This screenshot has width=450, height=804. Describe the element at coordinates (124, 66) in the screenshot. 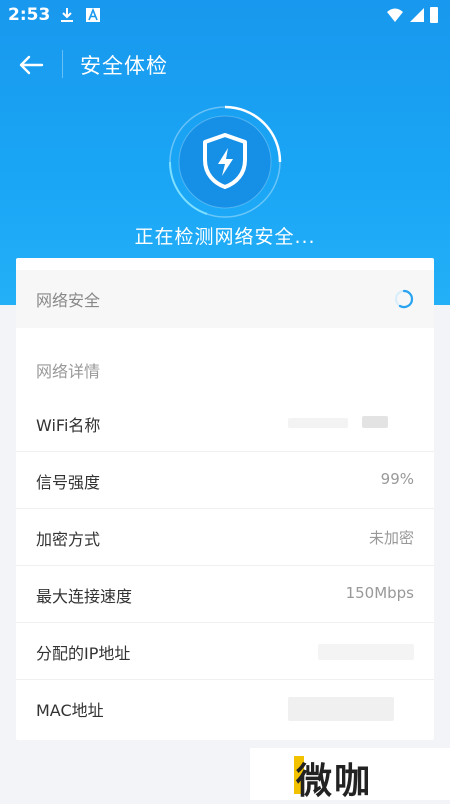

I see `page-title: 安全体检` at that location.